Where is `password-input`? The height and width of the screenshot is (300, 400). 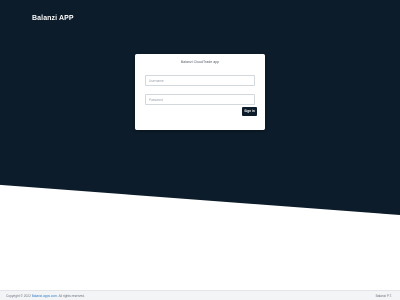
password-input is located at coordinates (200, 99).